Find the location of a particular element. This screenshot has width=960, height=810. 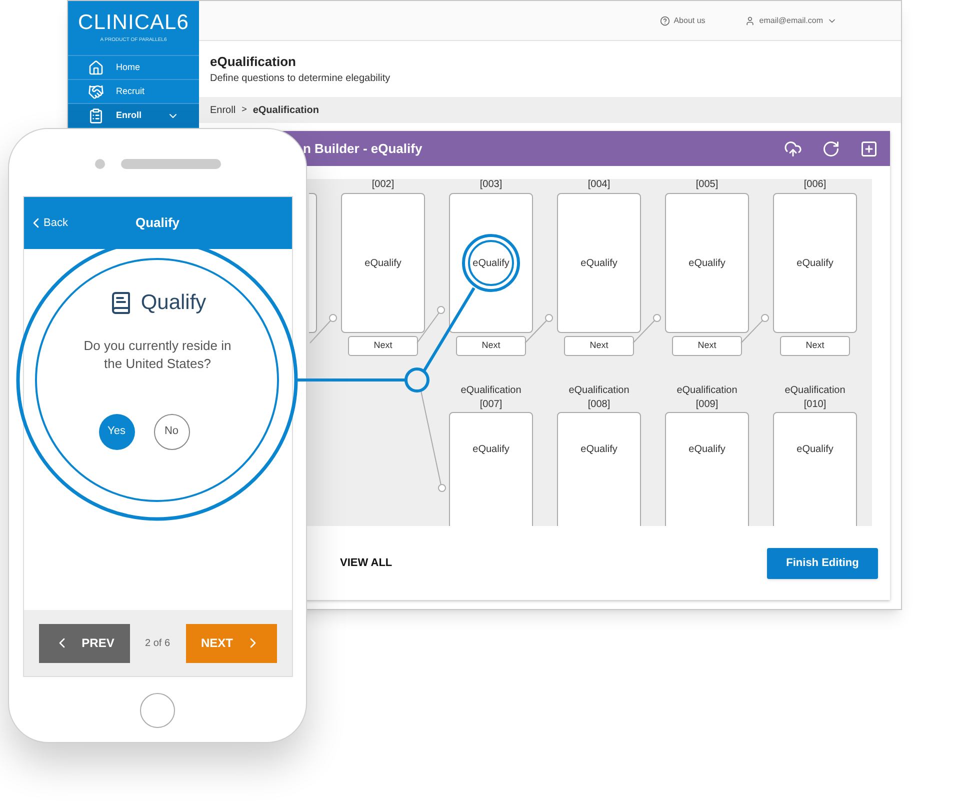

help-icon is located at coordinates (665, 21).